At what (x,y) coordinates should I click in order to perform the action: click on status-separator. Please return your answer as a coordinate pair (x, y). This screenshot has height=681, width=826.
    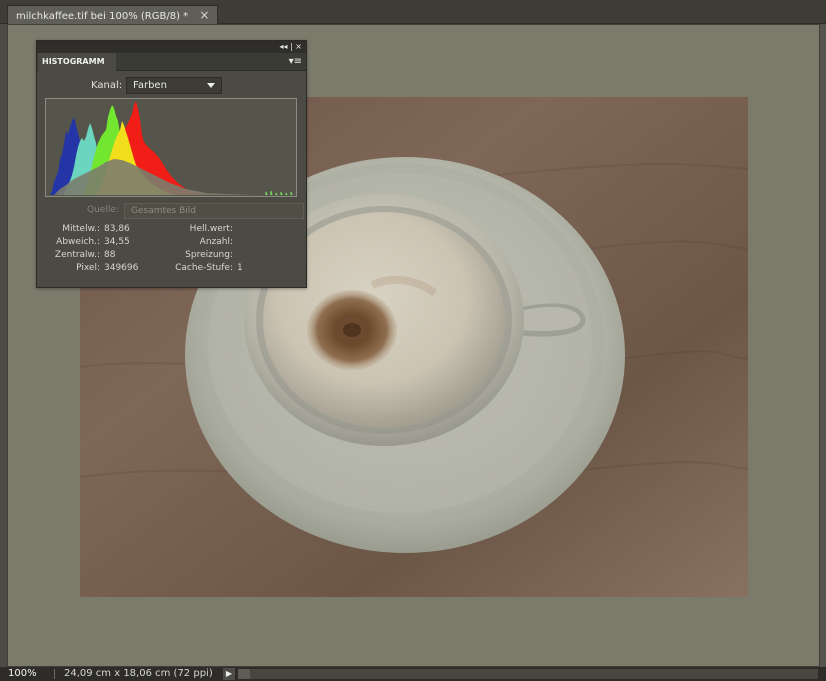
    Looking at the image, I should click on (54, 674).